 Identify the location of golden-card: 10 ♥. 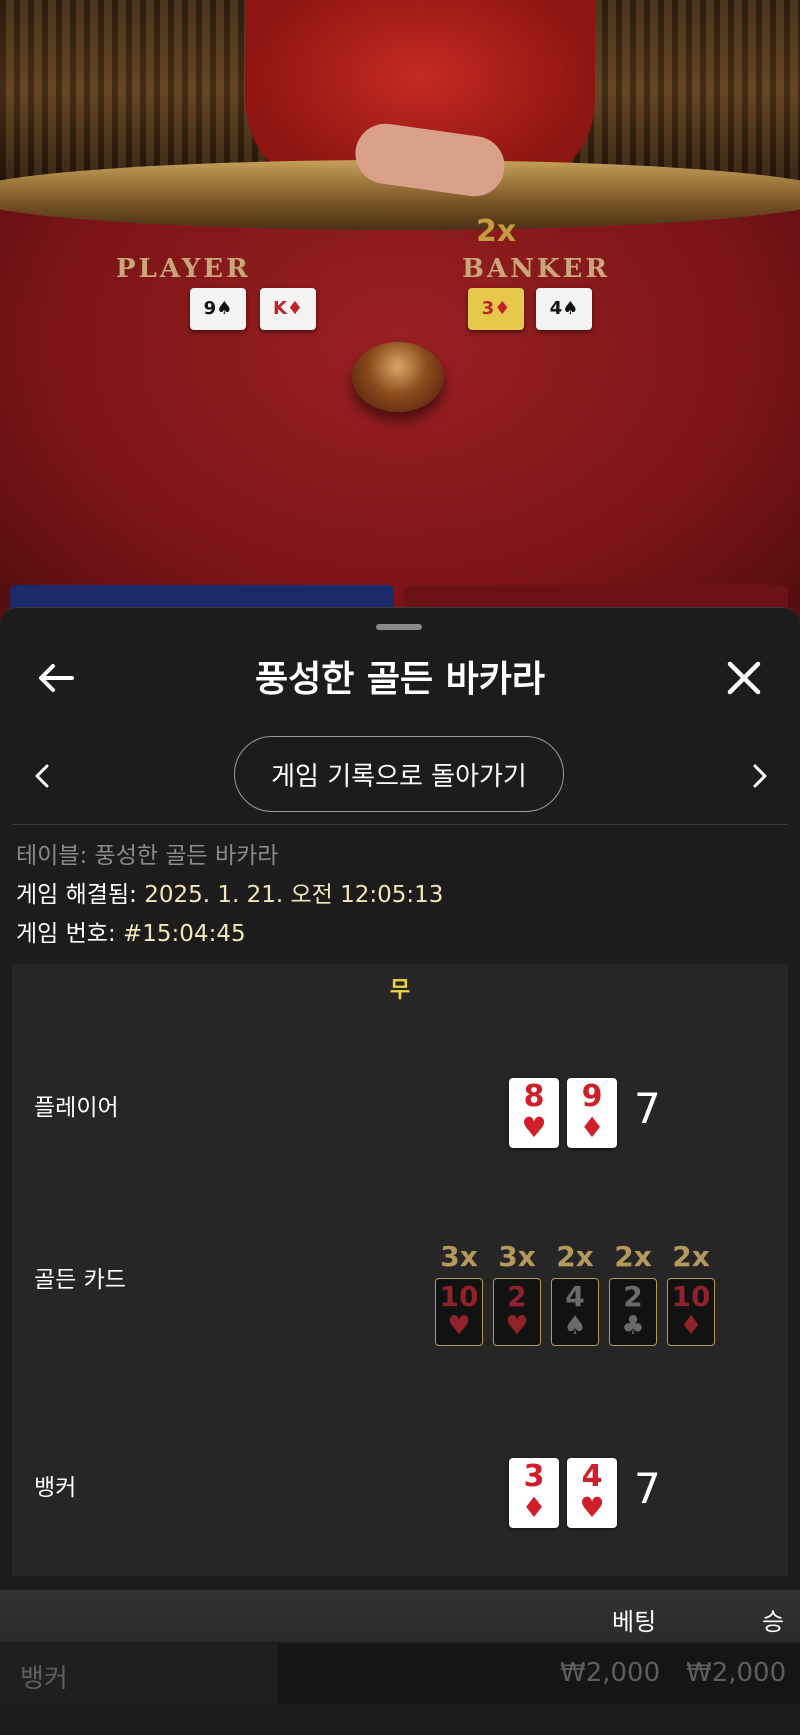
(459, 1312).